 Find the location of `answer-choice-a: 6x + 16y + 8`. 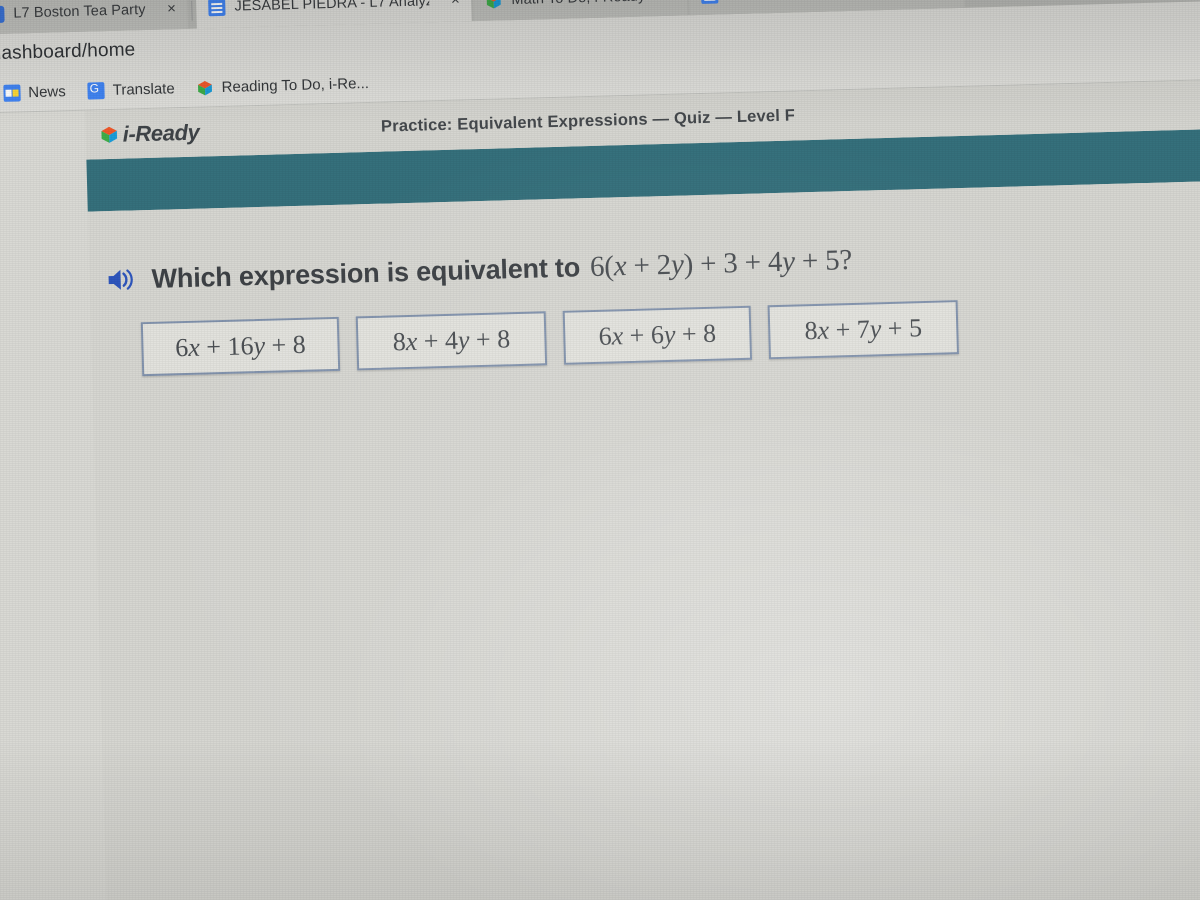

answer-choice-a: 6x + 16y + 8 is located at coordinates (240, 346).